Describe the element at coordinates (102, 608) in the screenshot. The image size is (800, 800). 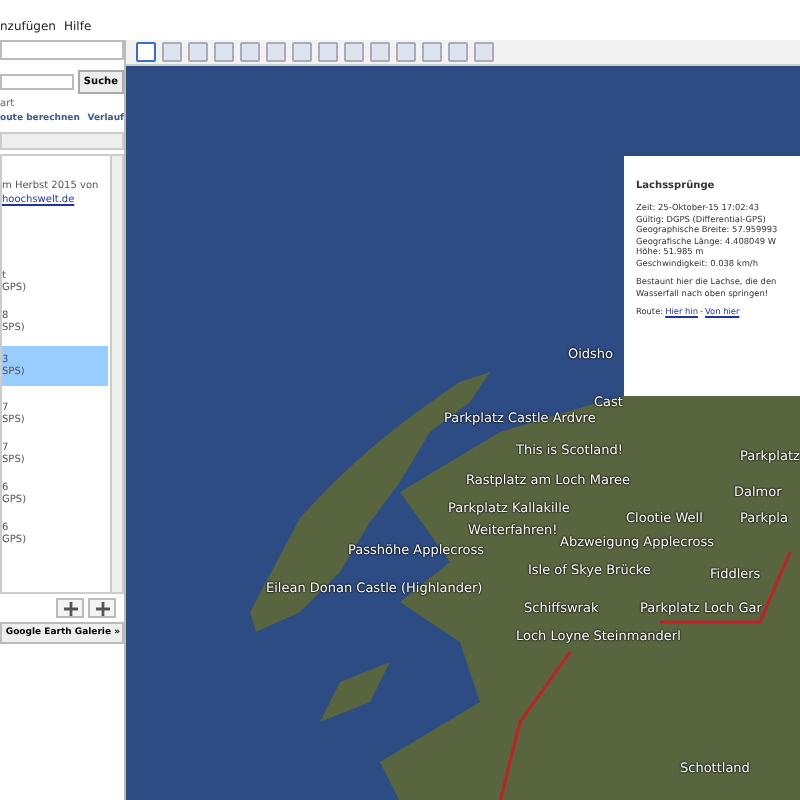
I see `add-placemark-button` at that location.